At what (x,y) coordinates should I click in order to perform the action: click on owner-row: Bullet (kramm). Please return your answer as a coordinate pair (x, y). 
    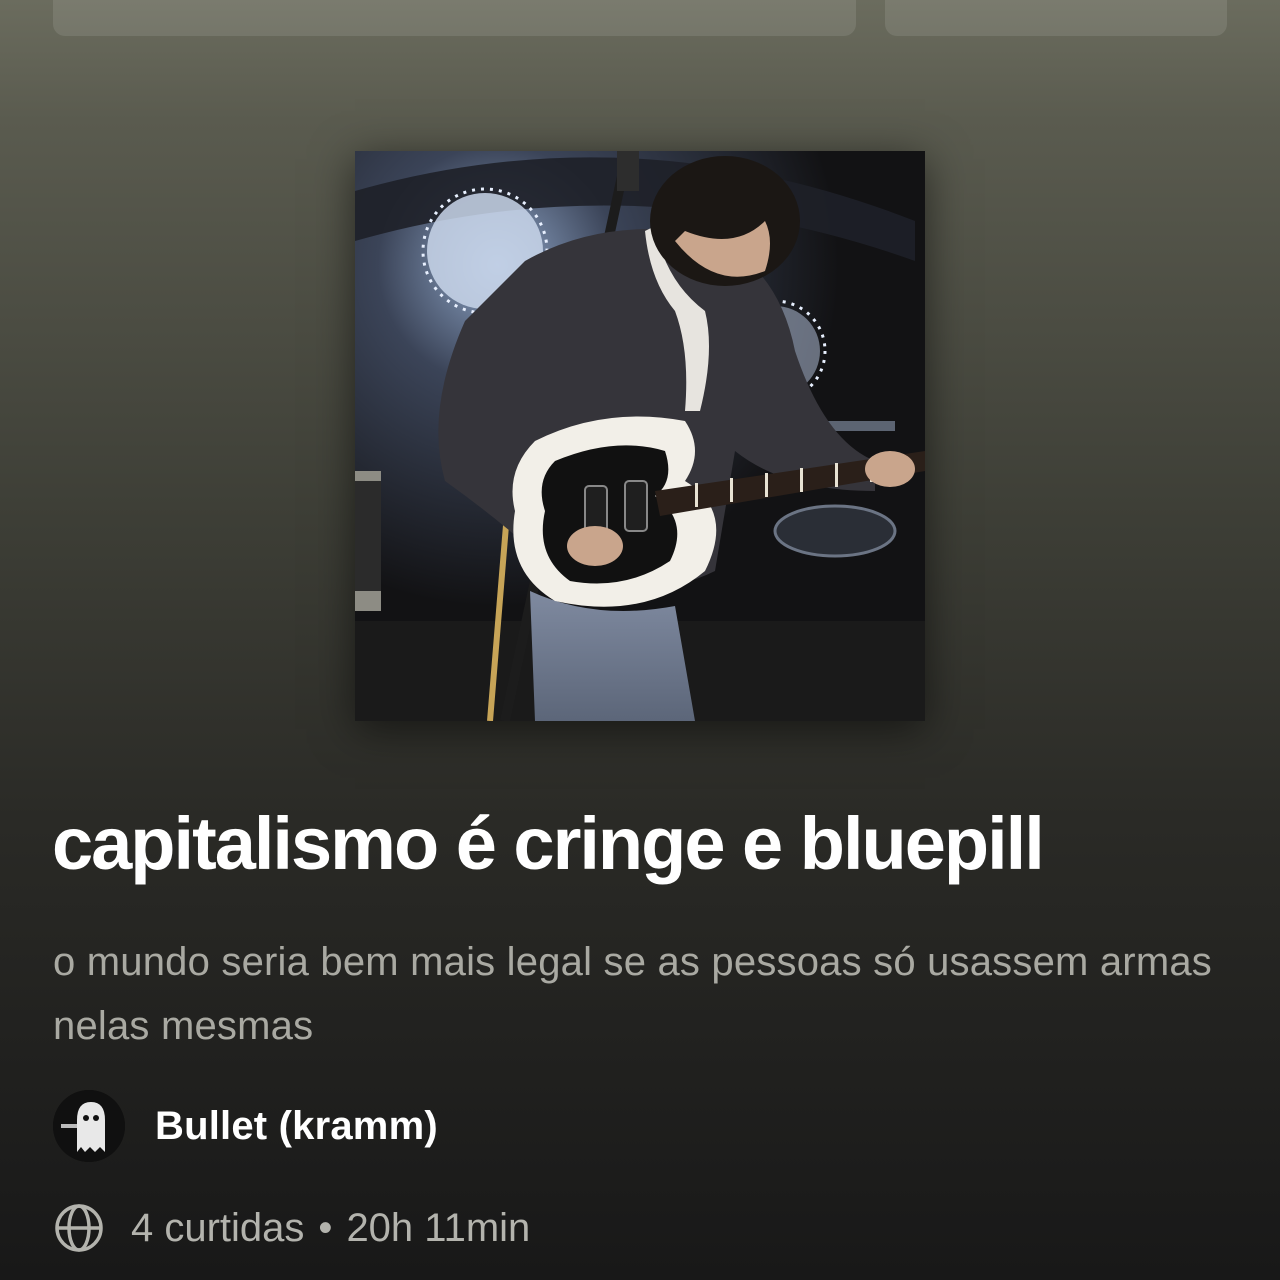
    Looking at the image, I should click on (245, 1126).